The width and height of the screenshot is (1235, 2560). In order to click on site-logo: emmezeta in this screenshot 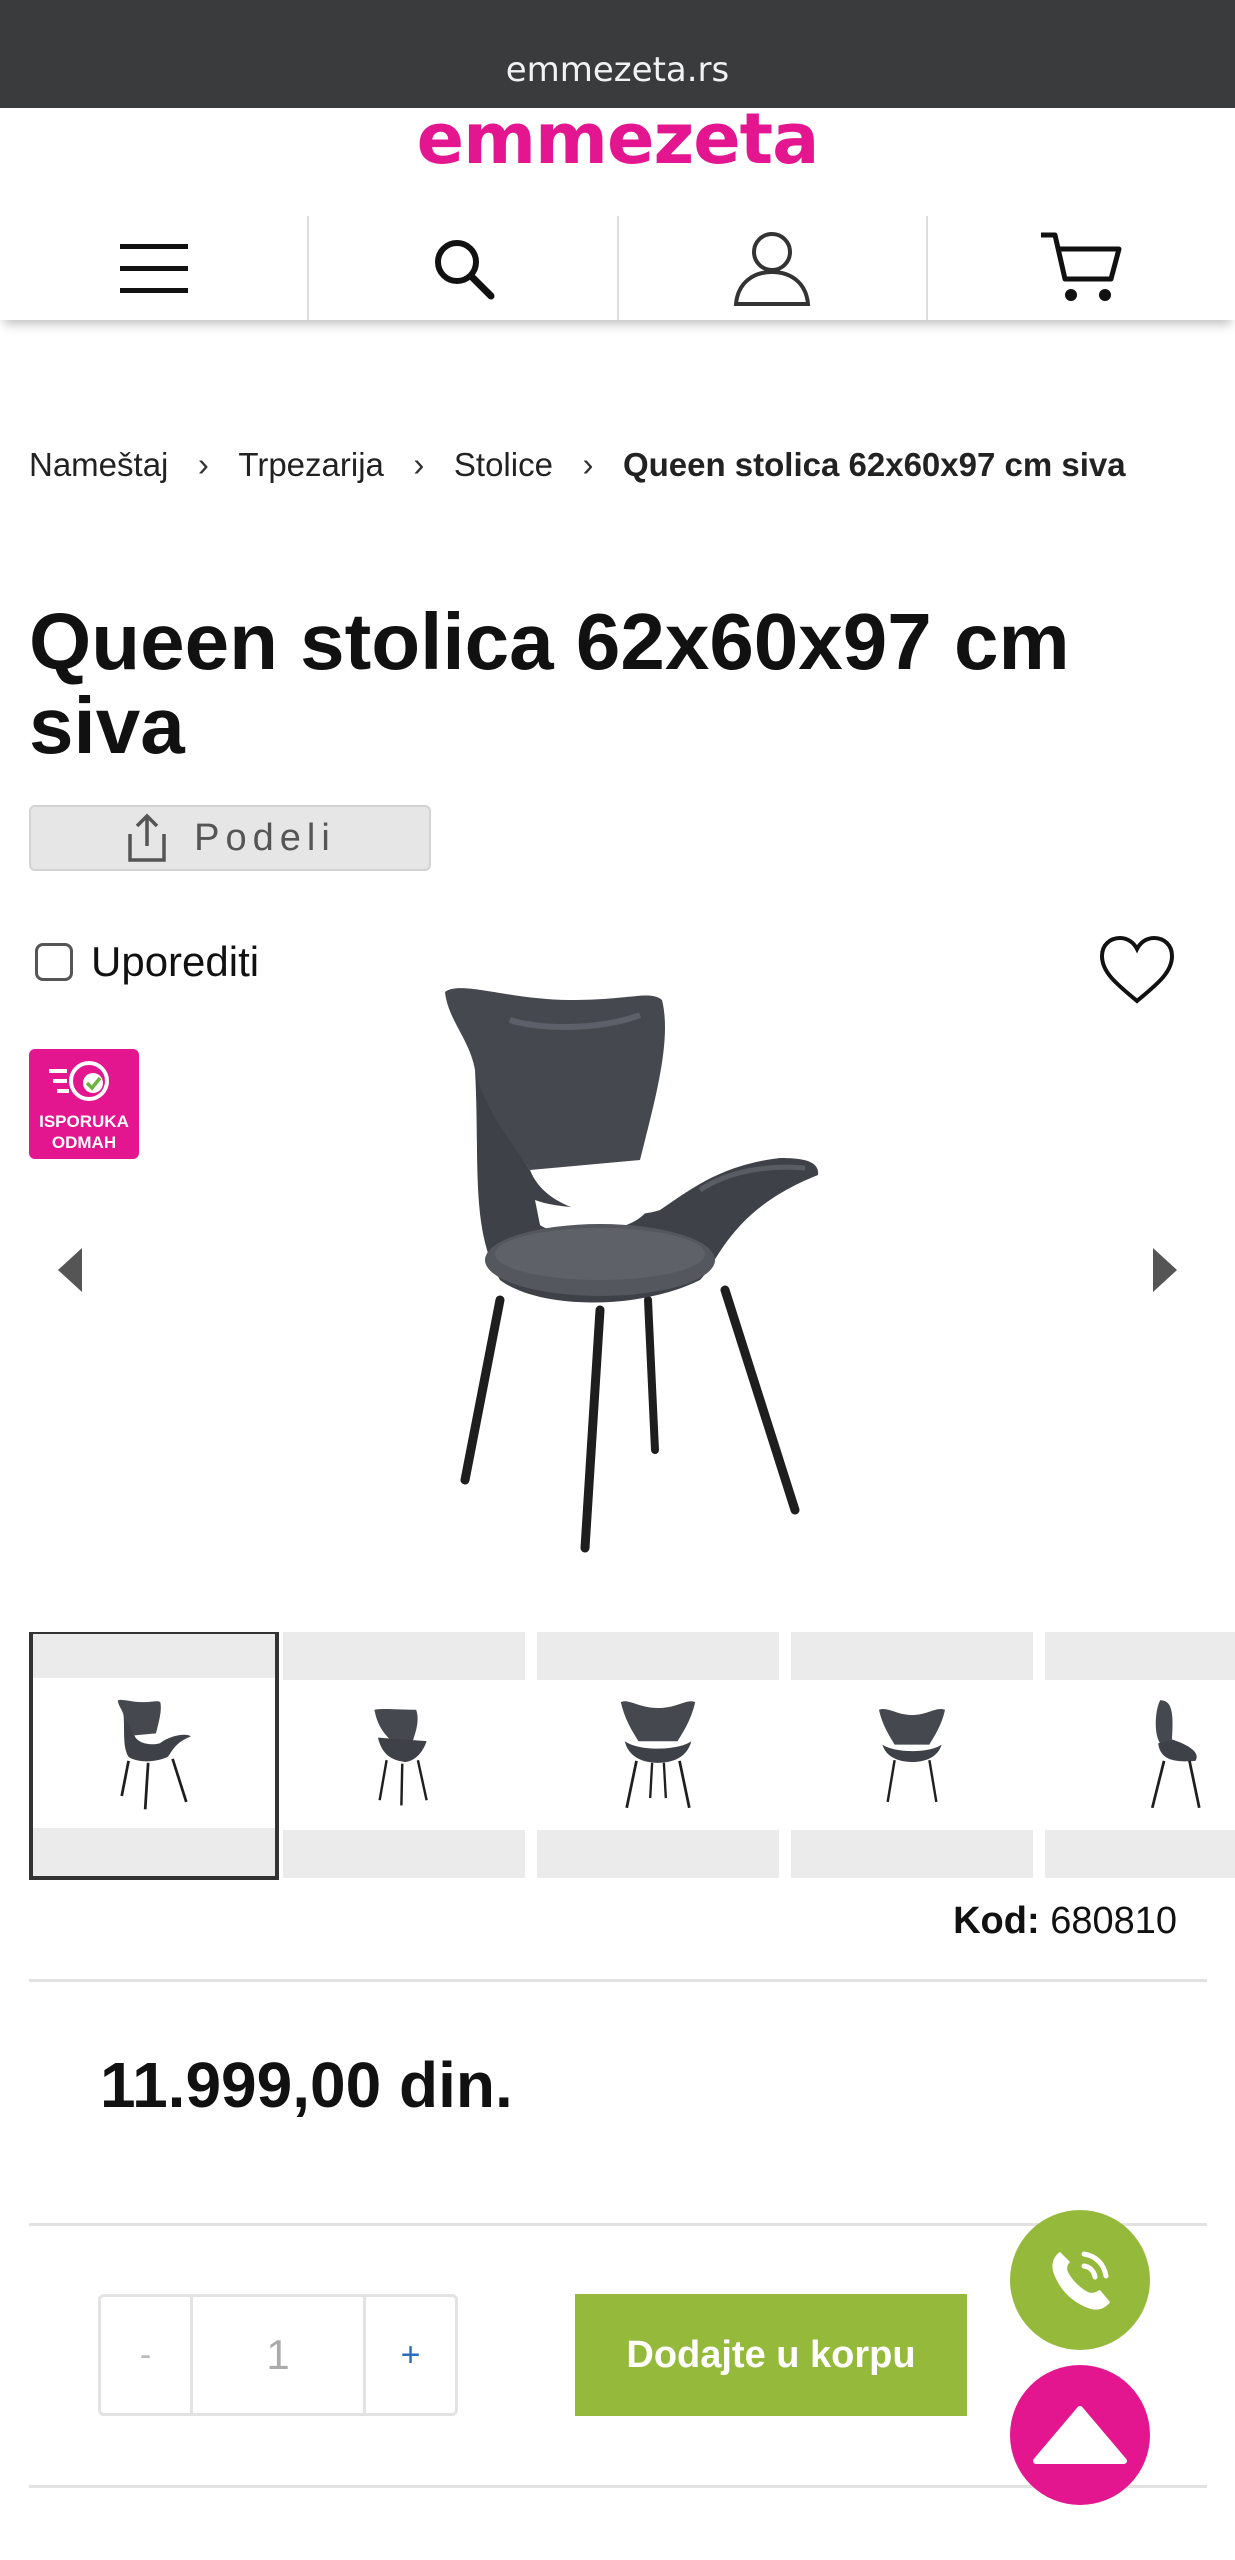, I will do `click(617, 141)`.